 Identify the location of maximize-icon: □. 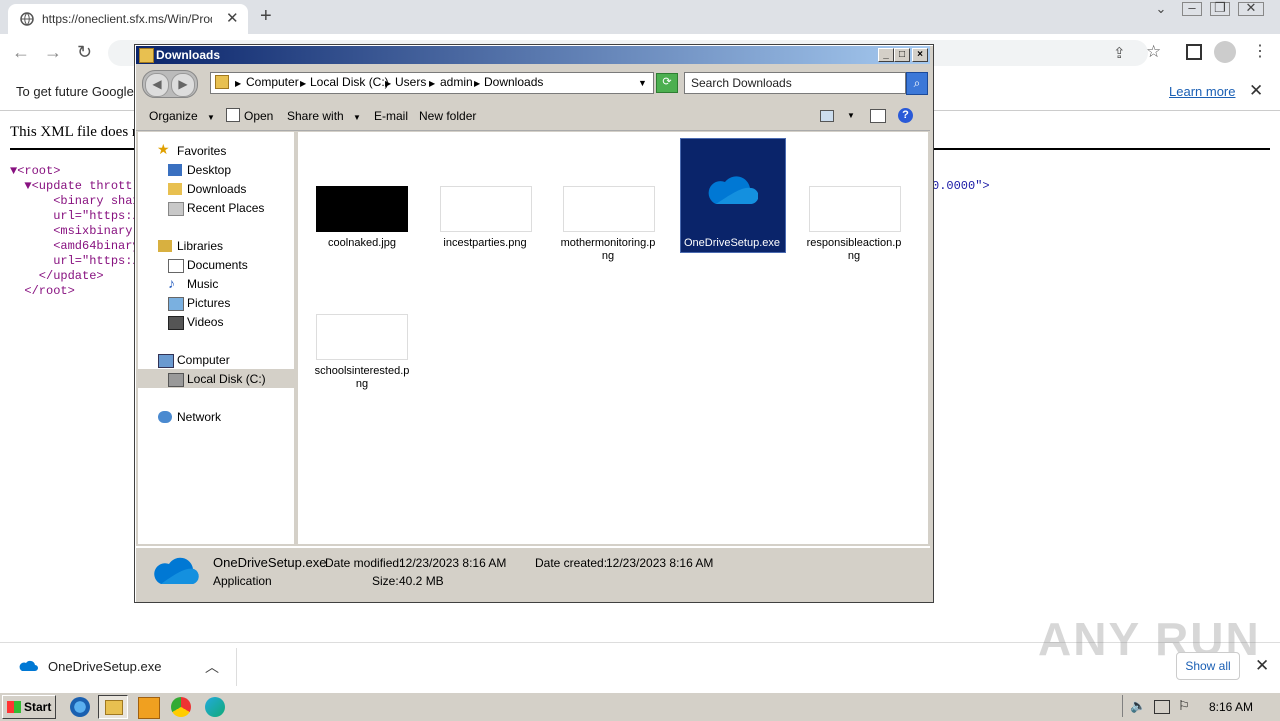
(902, 55).